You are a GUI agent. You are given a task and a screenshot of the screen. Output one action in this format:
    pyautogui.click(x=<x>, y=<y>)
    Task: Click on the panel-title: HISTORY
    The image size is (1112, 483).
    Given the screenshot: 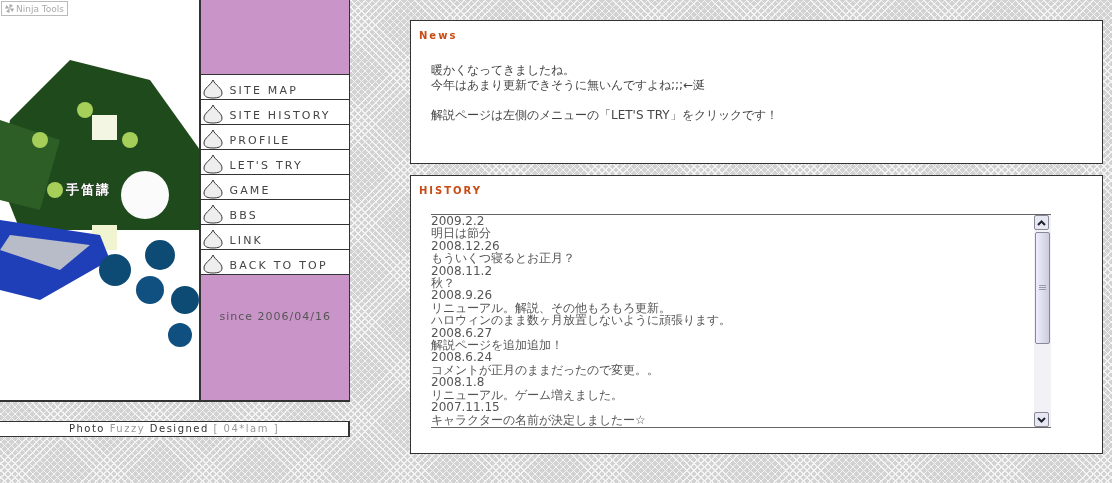 What is the action you would take?
    pyautogui.click(x=451, y=190)
    